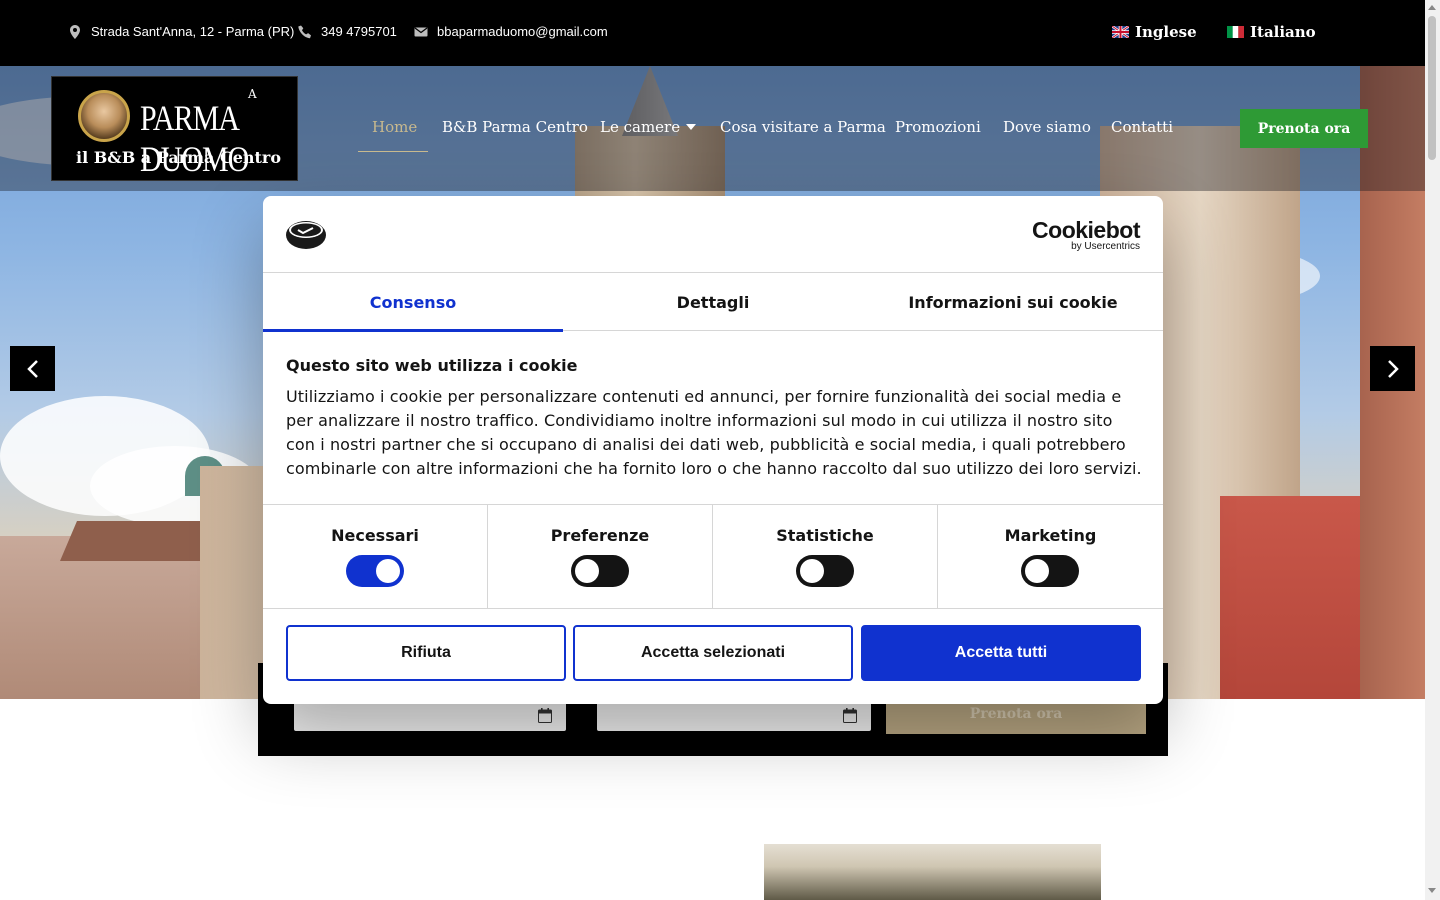 The image size is (1440, 900). I want to click on site-logo: A PARMA DUOMO il B&B a Parma Centro, so click(174, 128).